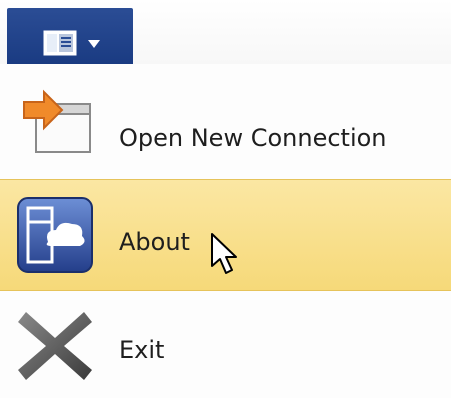 The width and height of the screenshot is (451, 398). What do you see at coordinates (60, 43) in the screenshot?
I see `sidebar-panel-icon` at bounding box center [60, 43].